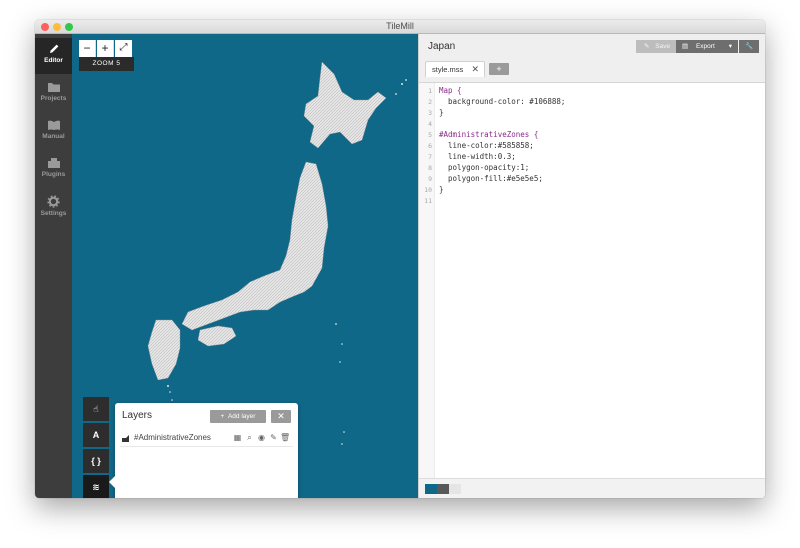  Describe the element at coordinates (502, 101) in the screenshot. I see `code-line: background-color: #106888;` at that location.